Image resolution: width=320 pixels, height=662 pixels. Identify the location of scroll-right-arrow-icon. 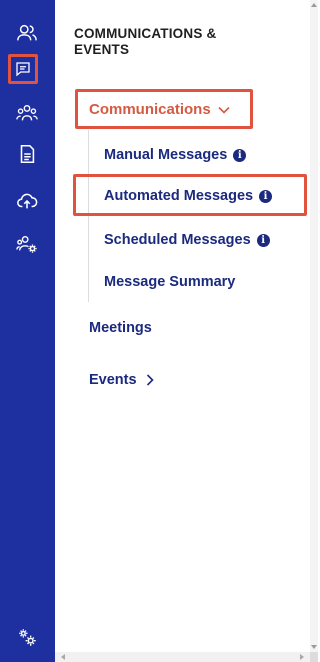
(302, 657).